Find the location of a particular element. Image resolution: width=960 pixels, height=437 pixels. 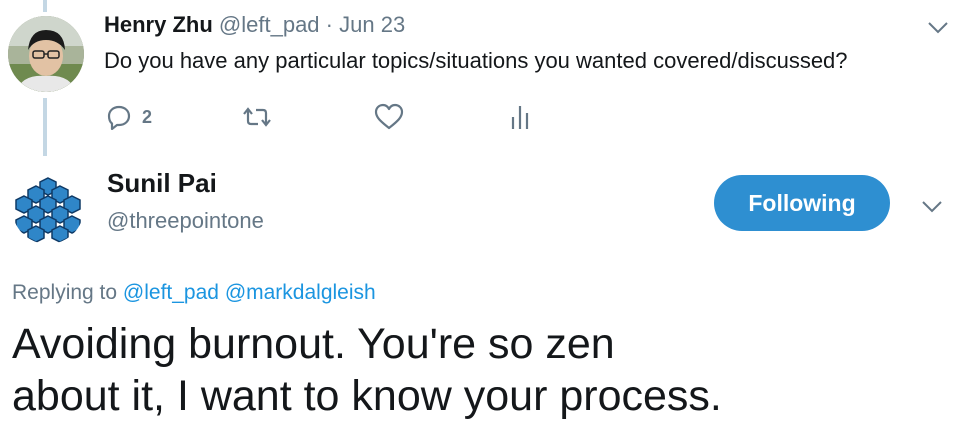

replying-to: Replying to @left_pad @markdalgleish is located at coordinates (194, 293).